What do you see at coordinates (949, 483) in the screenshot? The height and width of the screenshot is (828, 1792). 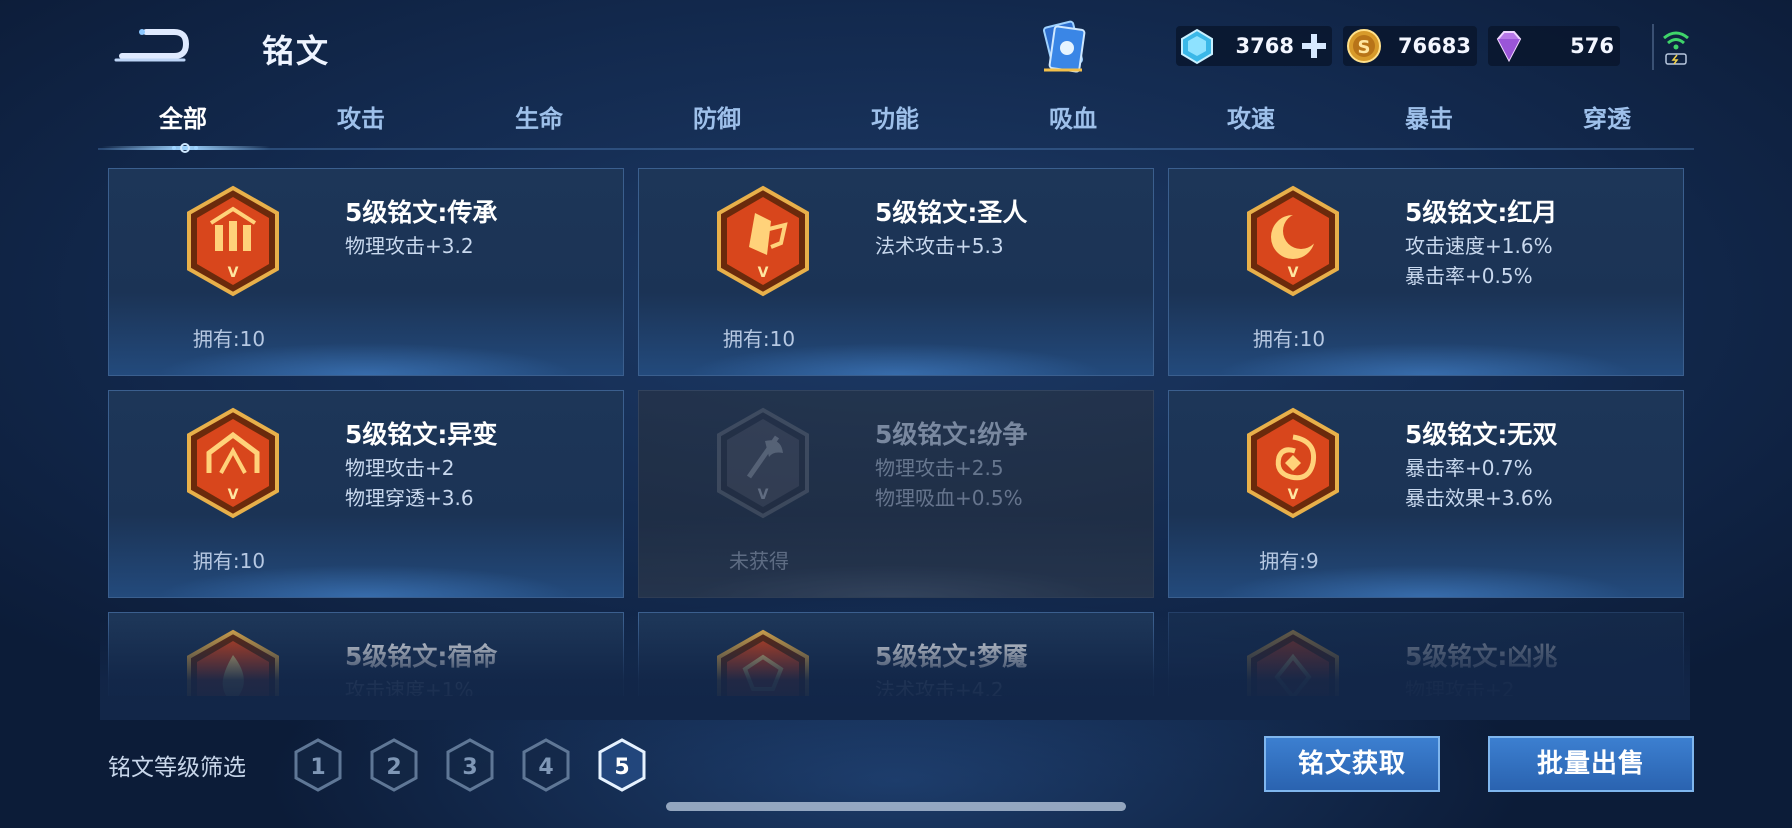 I see `rune-stats: 物理攻击+2.5 物理吸血+0.5%` at bounding box center [949, 483].